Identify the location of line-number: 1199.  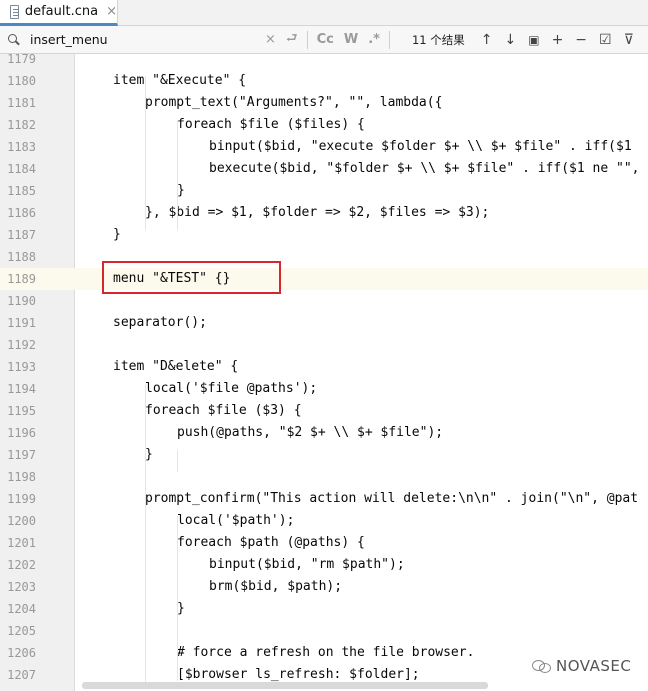
(21, 499).